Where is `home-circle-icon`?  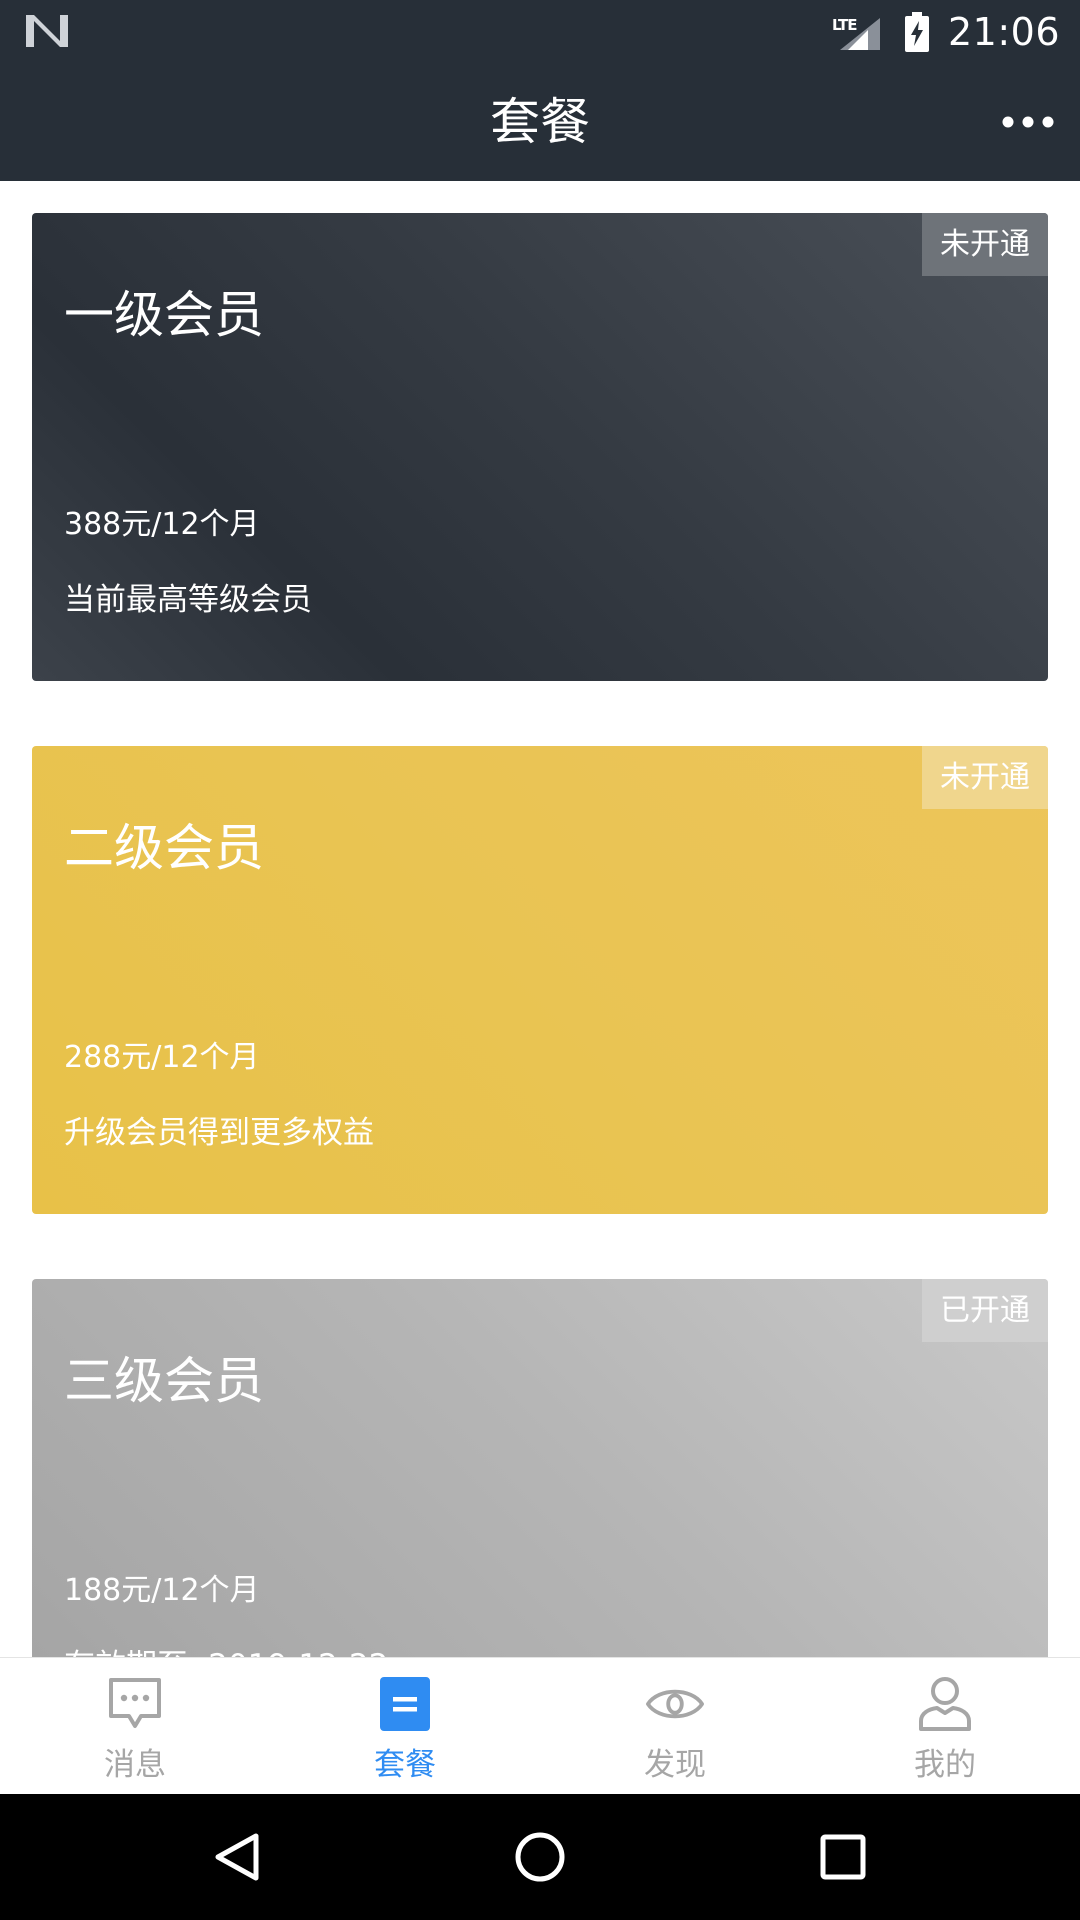 home-circle-icon is located at coordinates (540, 1857).